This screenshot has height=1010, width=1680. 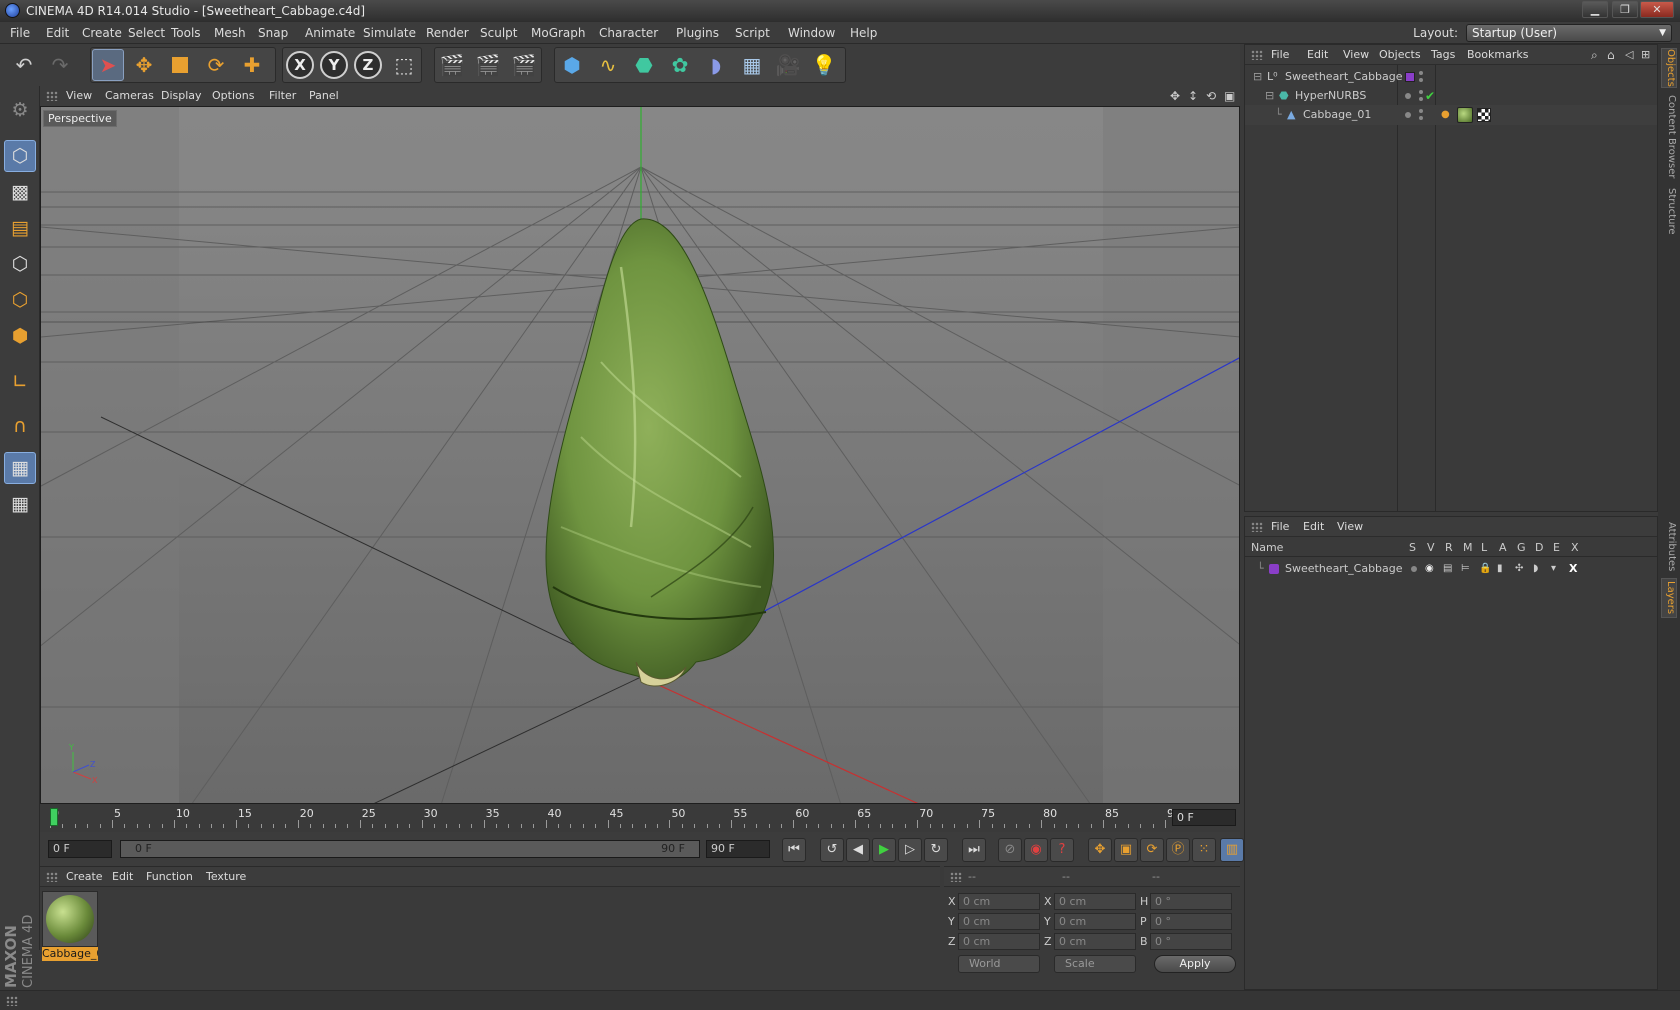 I want to click on viewport-menu-panel: Panel, so click(x=324, y=96).